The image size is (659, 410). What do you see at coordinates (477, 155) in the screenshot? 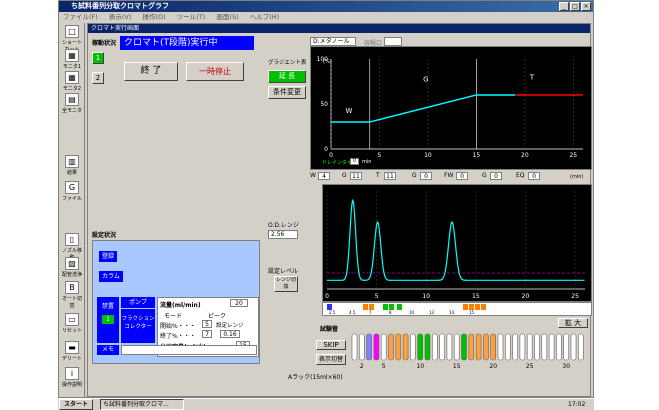
I see `x-tick-label: 15` at bounding box center [477, 155].